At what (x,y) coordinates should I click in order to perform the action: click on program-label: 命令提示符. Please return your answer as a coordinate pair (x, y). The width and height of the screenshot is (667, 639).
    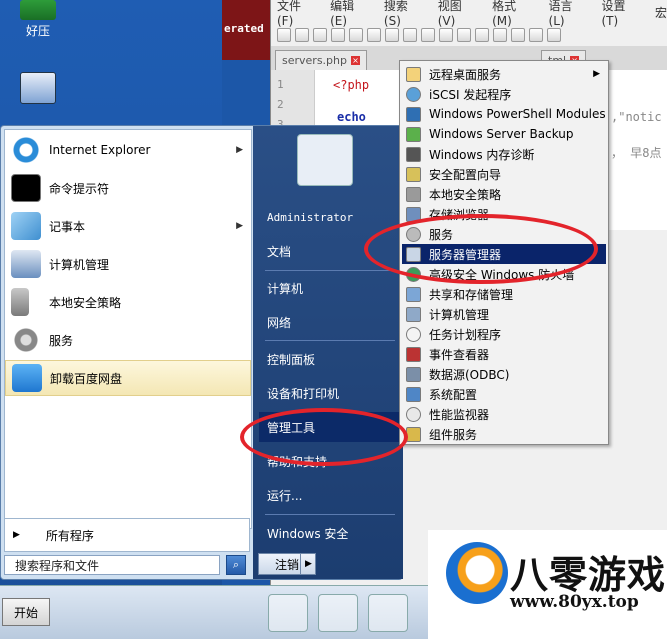
    Looking at the image, I should click on (79, 188).